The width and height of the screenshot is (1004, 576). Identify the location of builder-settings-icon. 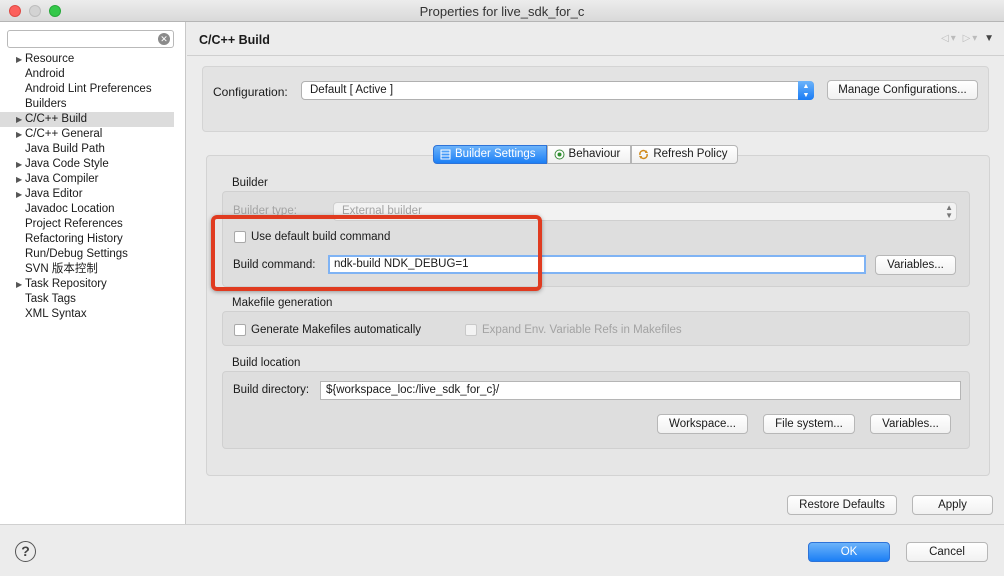
(445, 154).